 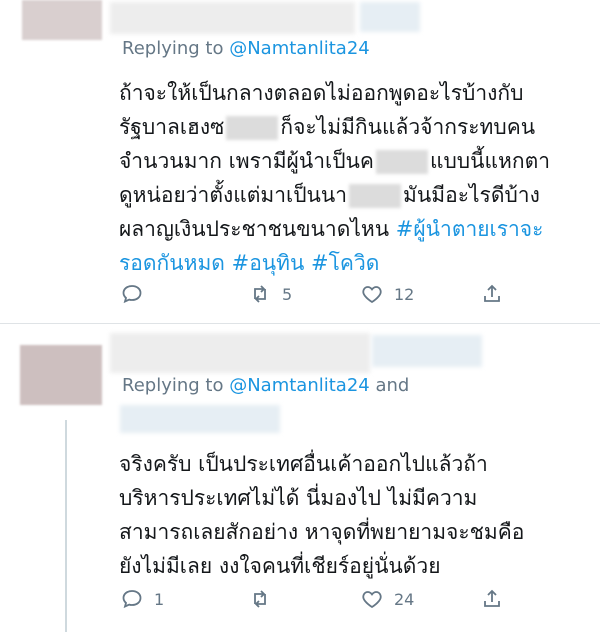 What do you see at coordinates (470, 229) in the screenshot?
I see `hashtag-link: #ผู้นำตายเราจะ` at bounding box center [470, 229].